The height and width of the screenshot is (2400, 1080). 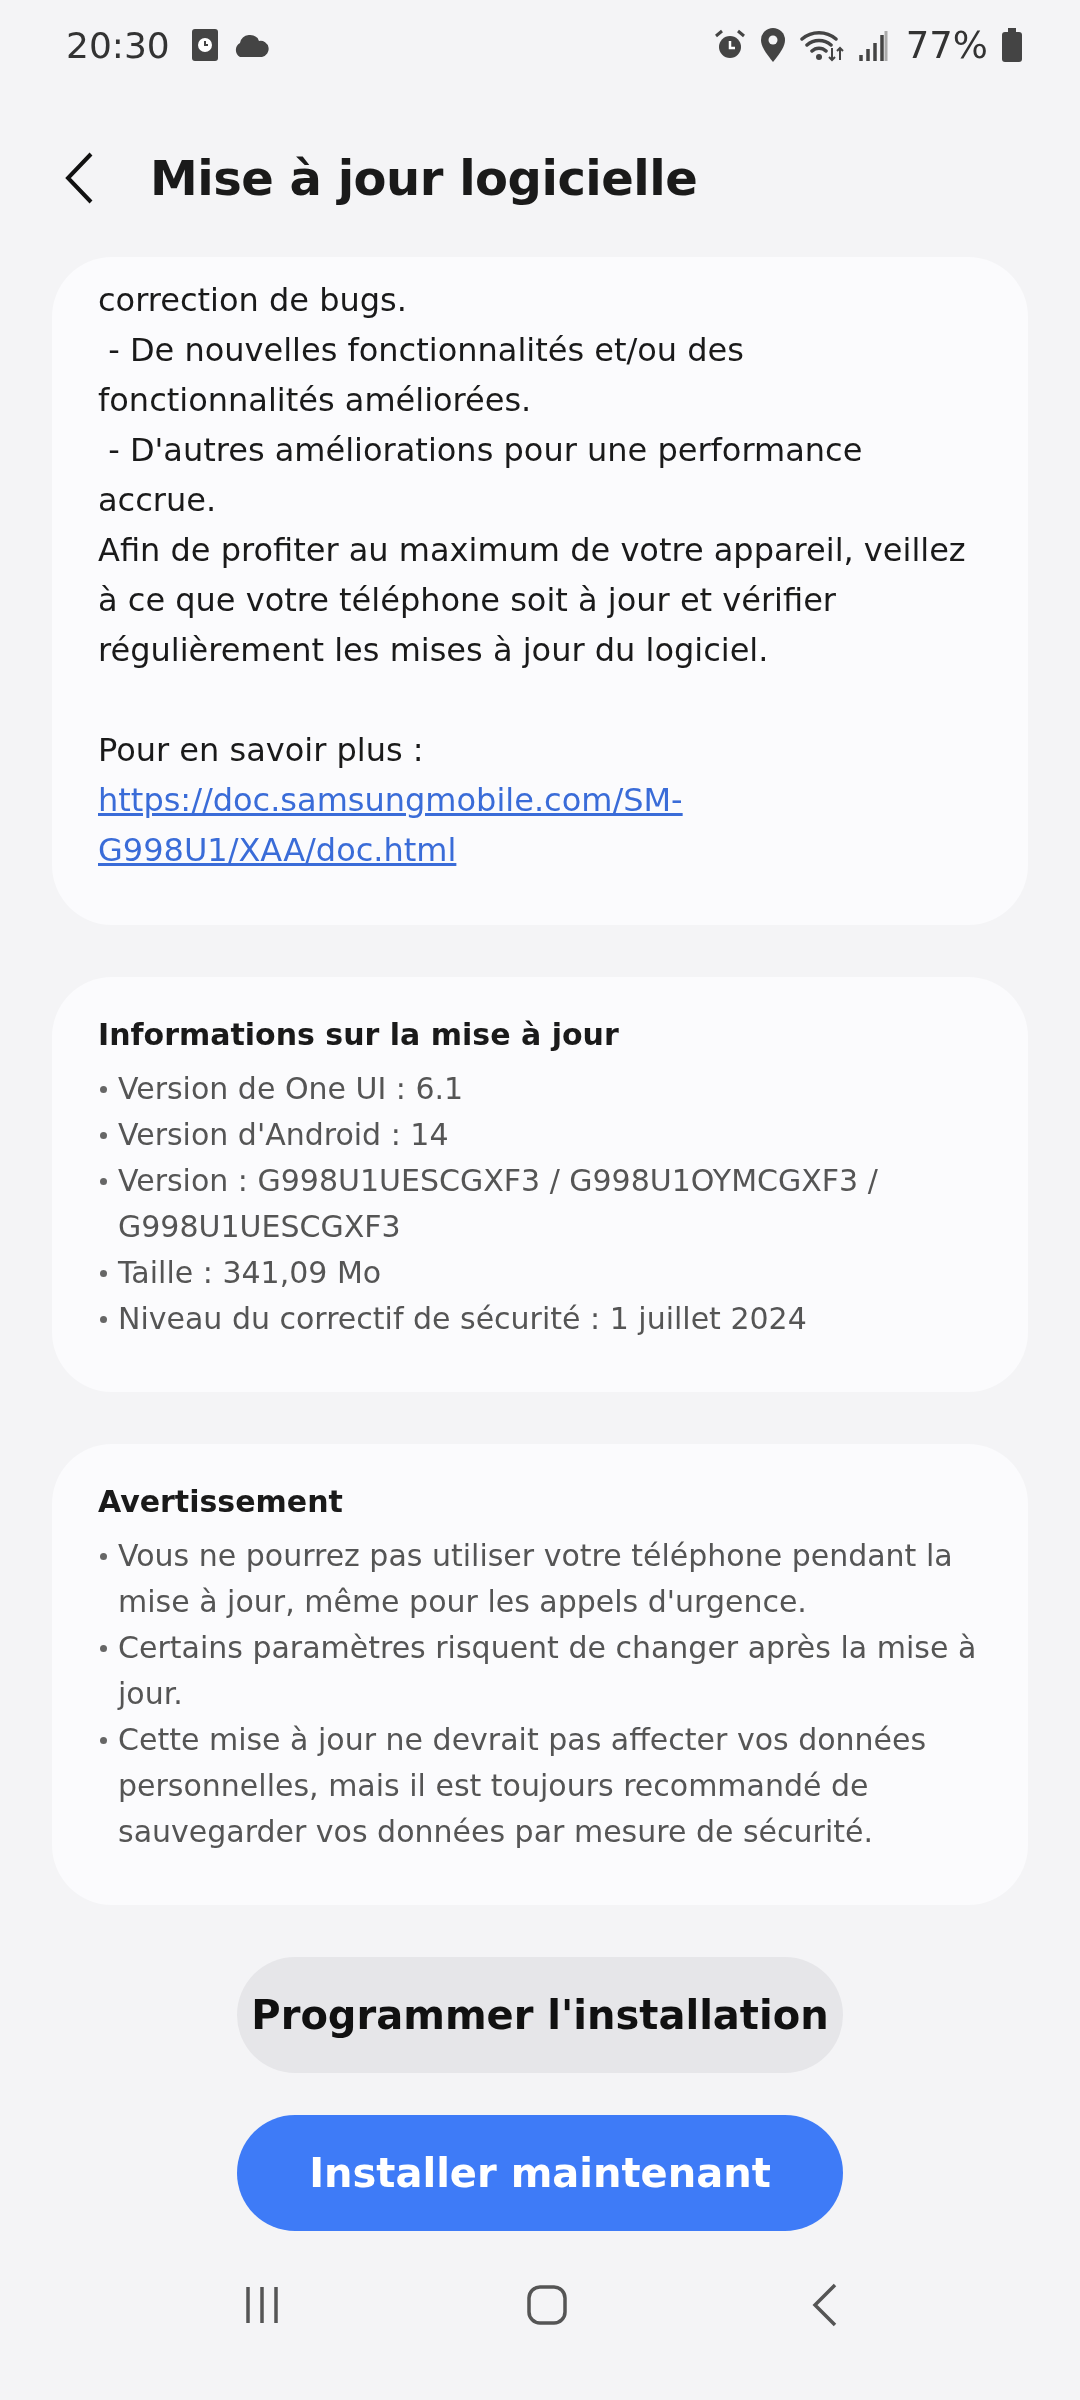 What do you see at coordinates (540, 1135) in the screenshot?
I see `update-info-item: Version d'Android : 14` at bounding box center [540, 1135].